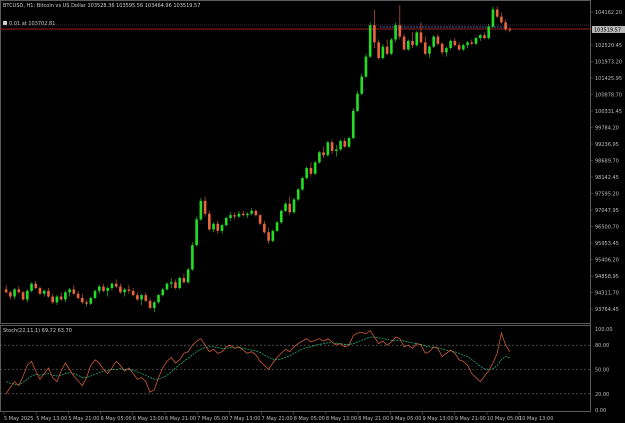  I want to click on price-tick-label: 100331.45, so click(608, 112).